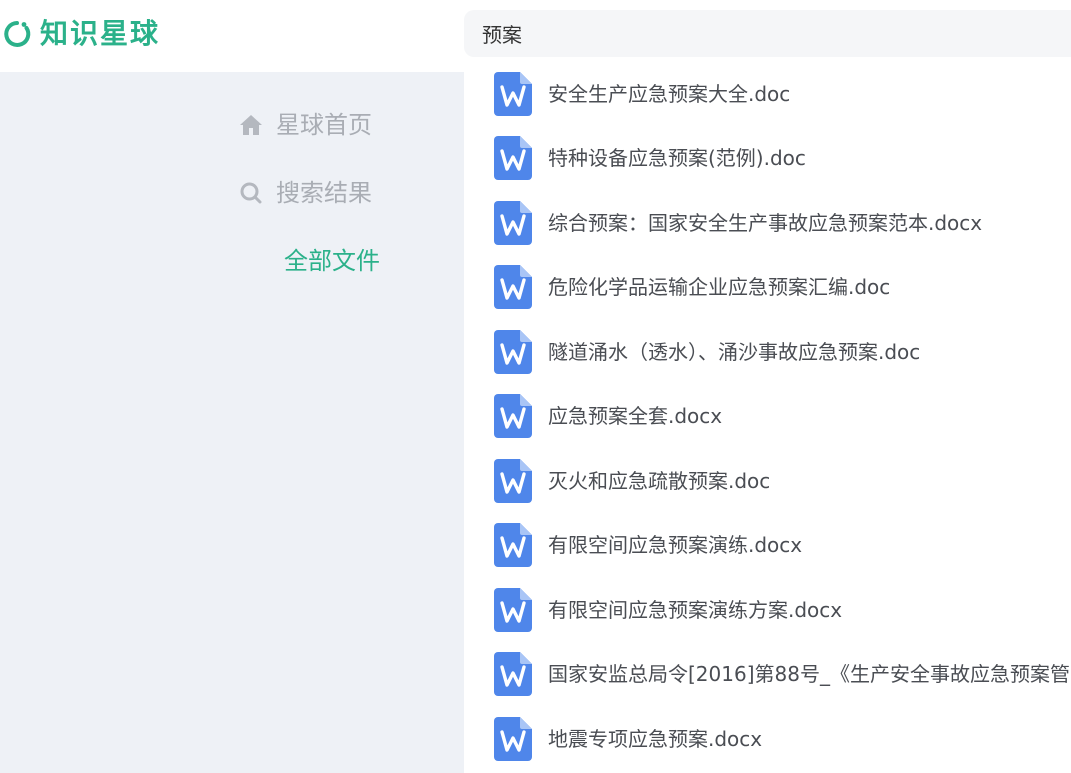  I want to click on logo-ring-icon, so click(17, 34).